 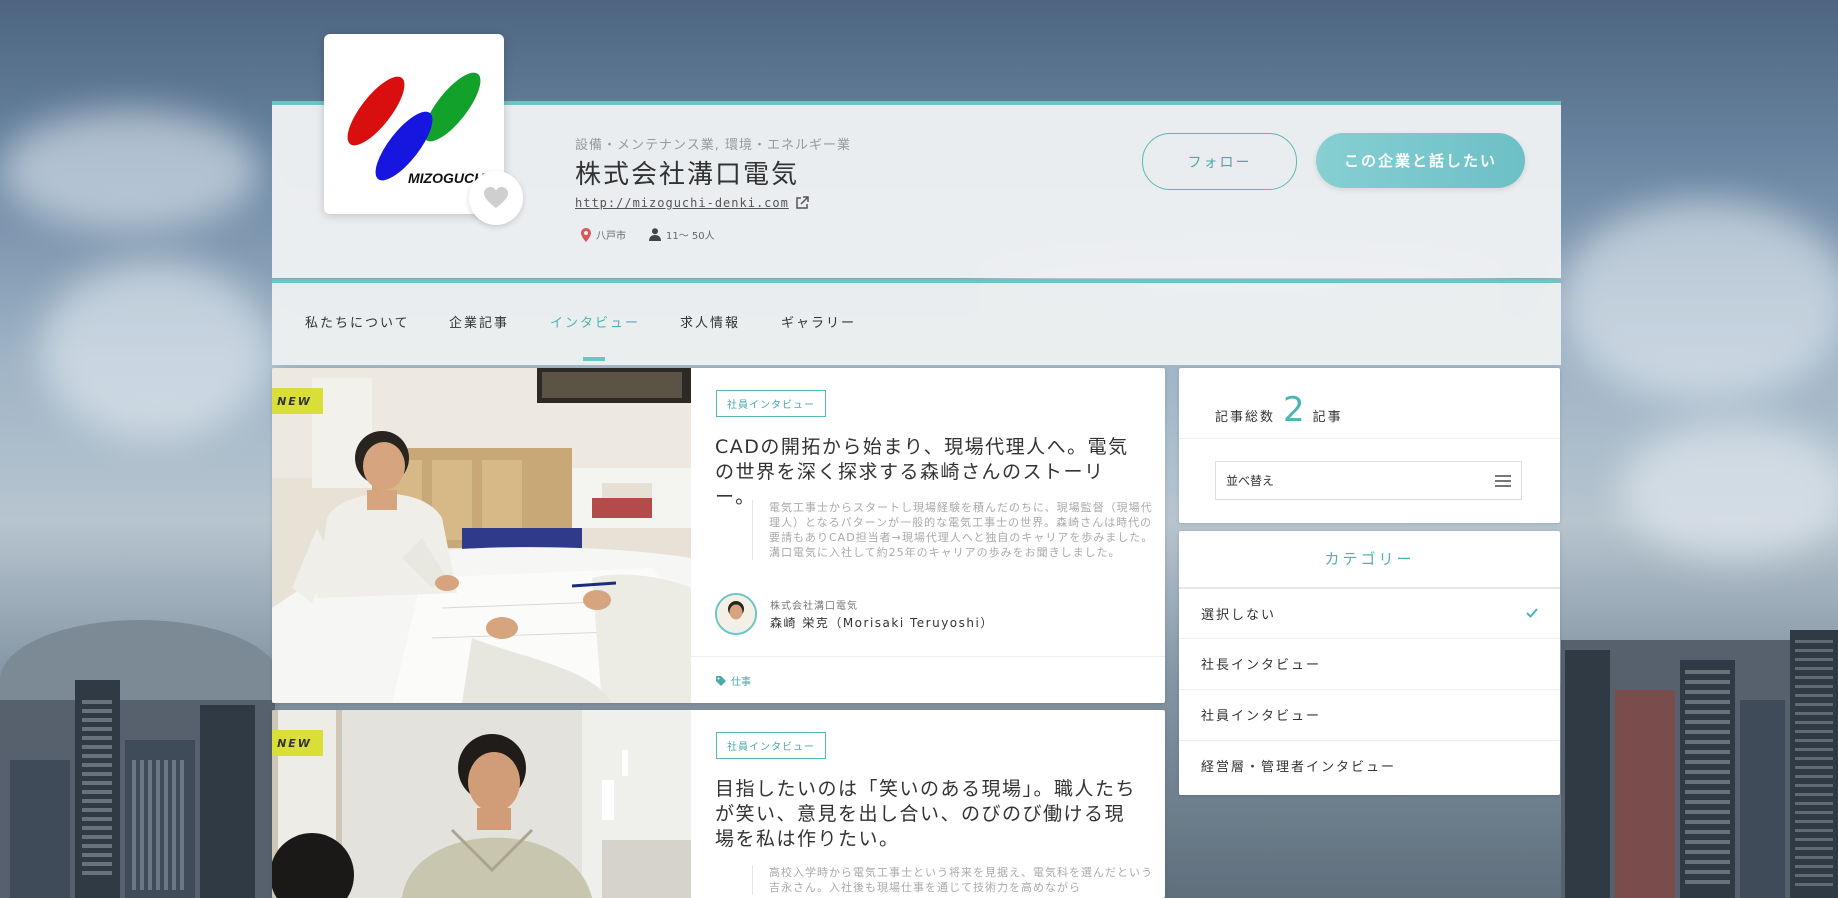 I want to click on company-industry: 設備・メンテナンス業, 環境・エネルギー業, so click(x=713, y=145).